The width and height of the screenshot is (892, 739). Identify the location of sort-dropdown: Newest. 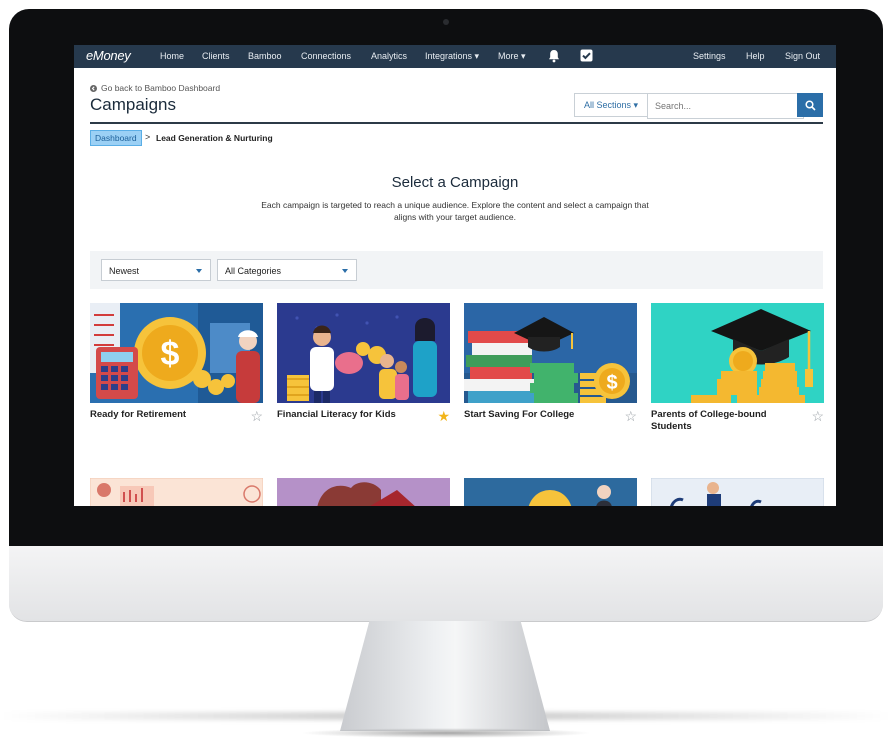
(156, 270).